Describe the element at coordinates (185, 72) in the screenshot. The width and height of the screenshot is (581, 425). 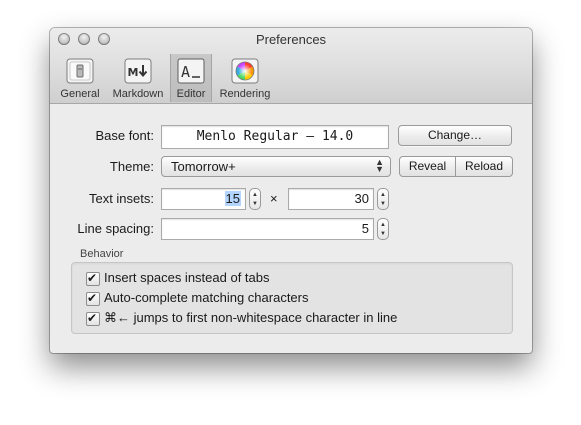
I see `svg-text: A` at that location.